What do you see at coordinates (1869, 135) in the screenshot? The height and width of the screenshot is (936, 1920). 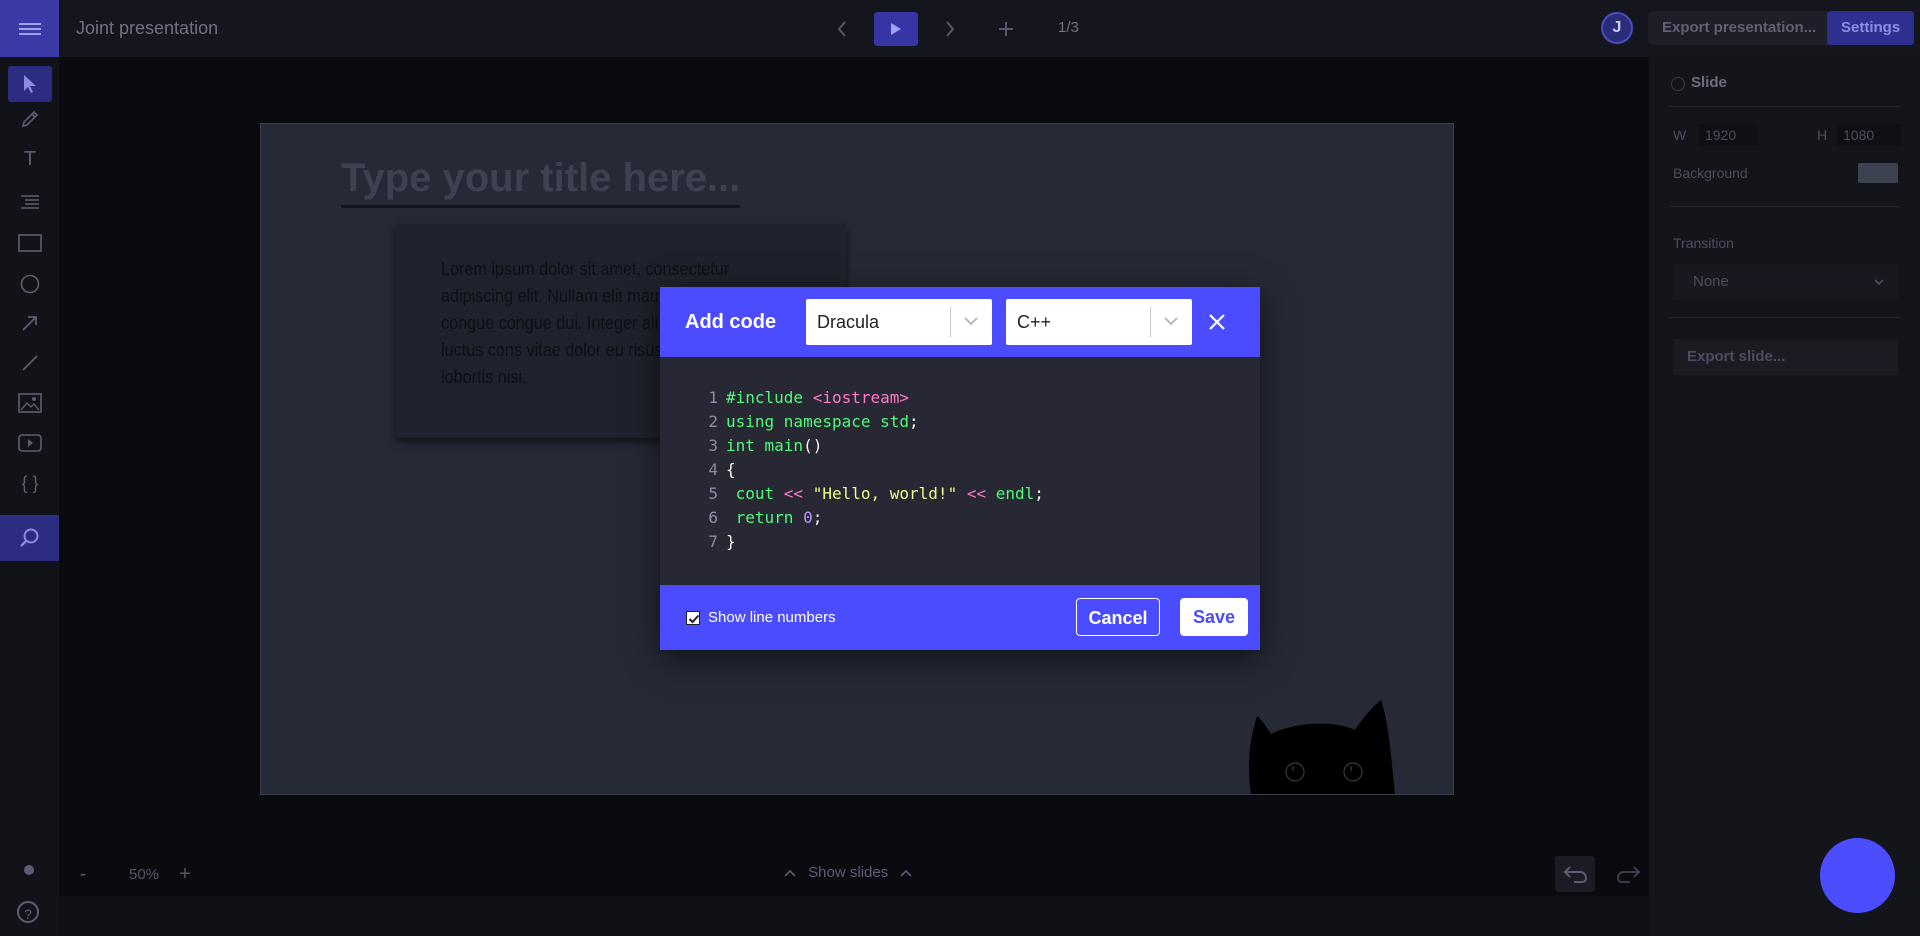 I see `height-input: 1080` at bounding box center [1869, 135].